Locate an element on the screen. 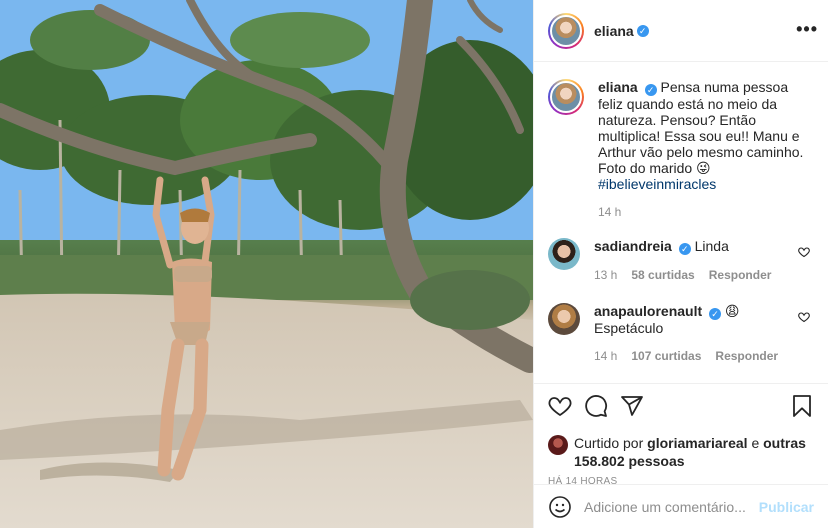  comment-time: 13 h is located at coordinates (605, 275).